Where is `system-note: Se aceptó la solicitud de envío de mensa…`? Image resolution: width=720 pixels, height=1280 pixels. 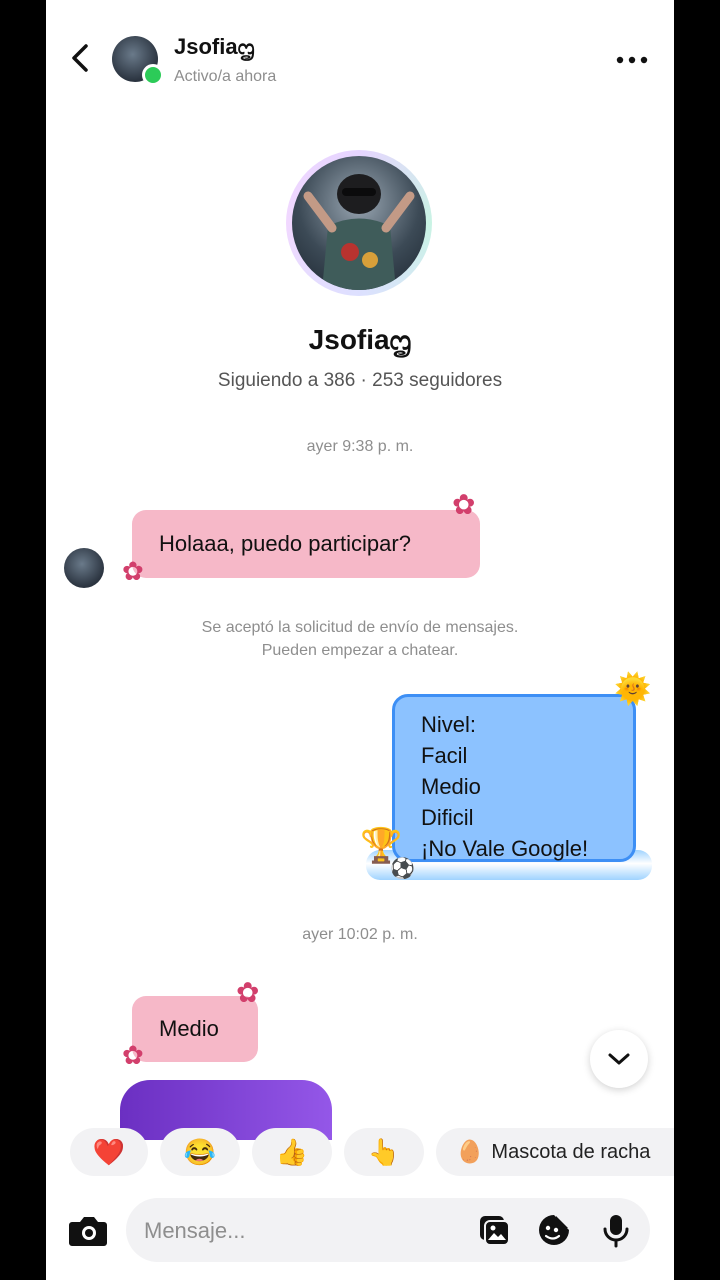
system-note: Se aceptó la solicitud de envío de mensa… is located at coordinates (360, 639).